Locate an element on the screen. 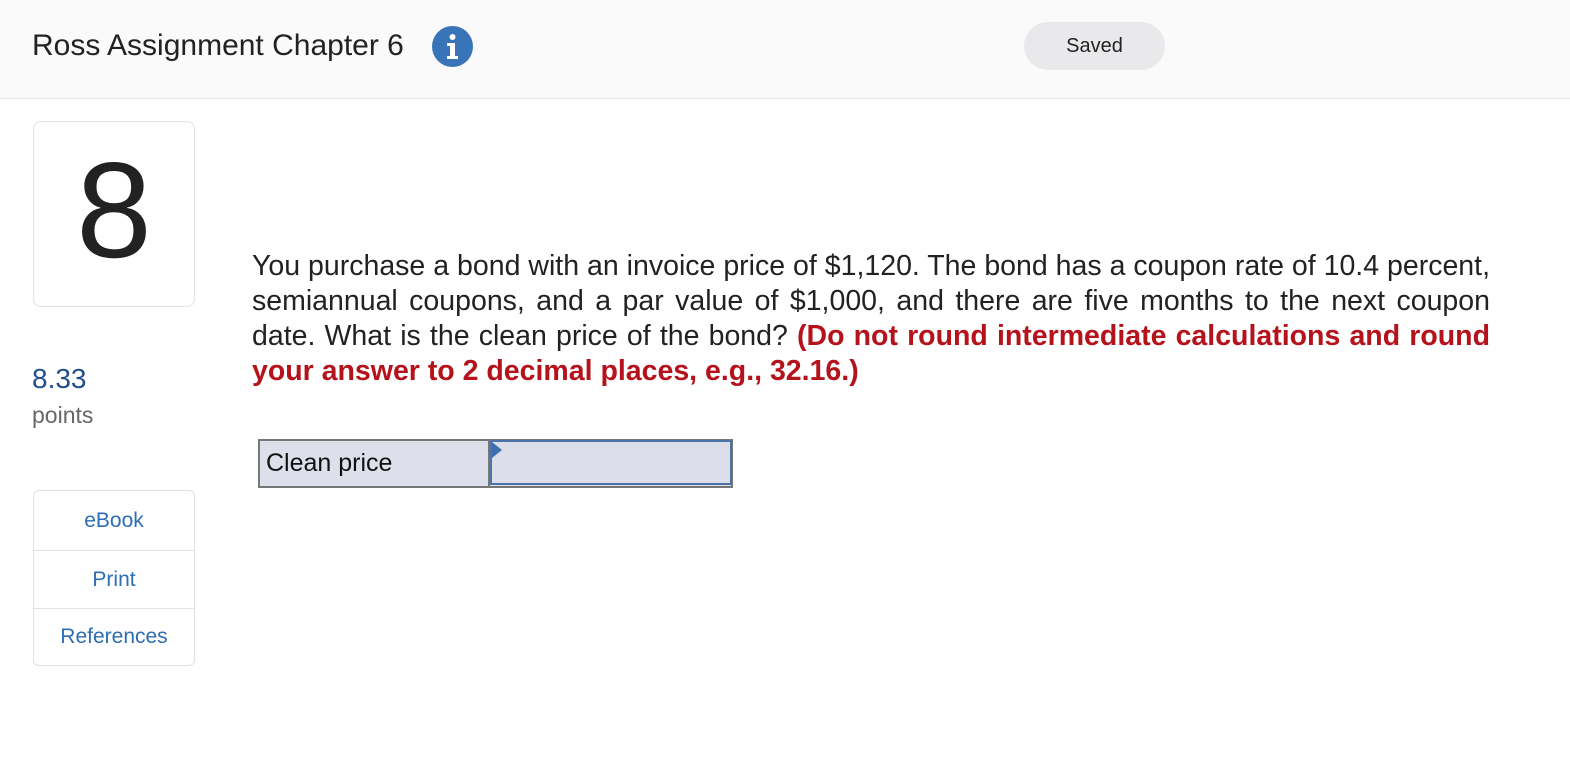 This screenshot has height=760, width=1570. saved-status-badge: Saved is located at coordinates (1094, 46).